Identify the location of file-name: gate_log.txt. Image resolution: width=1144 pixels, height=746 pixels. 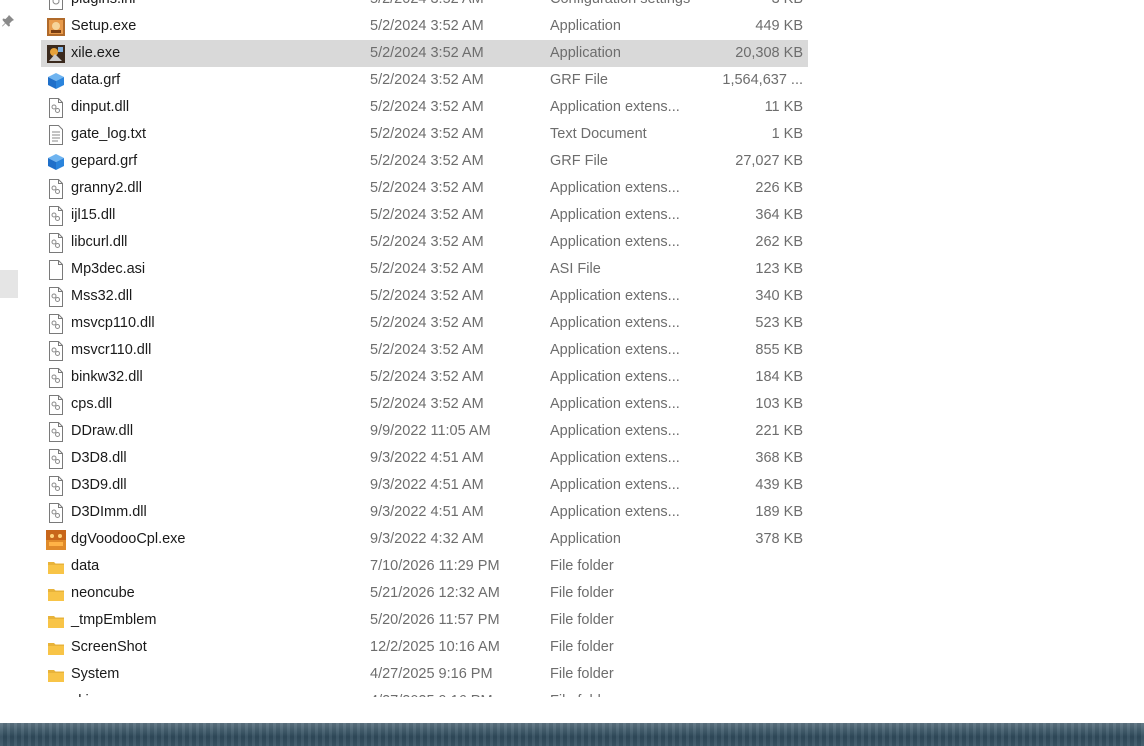
(108, 134).